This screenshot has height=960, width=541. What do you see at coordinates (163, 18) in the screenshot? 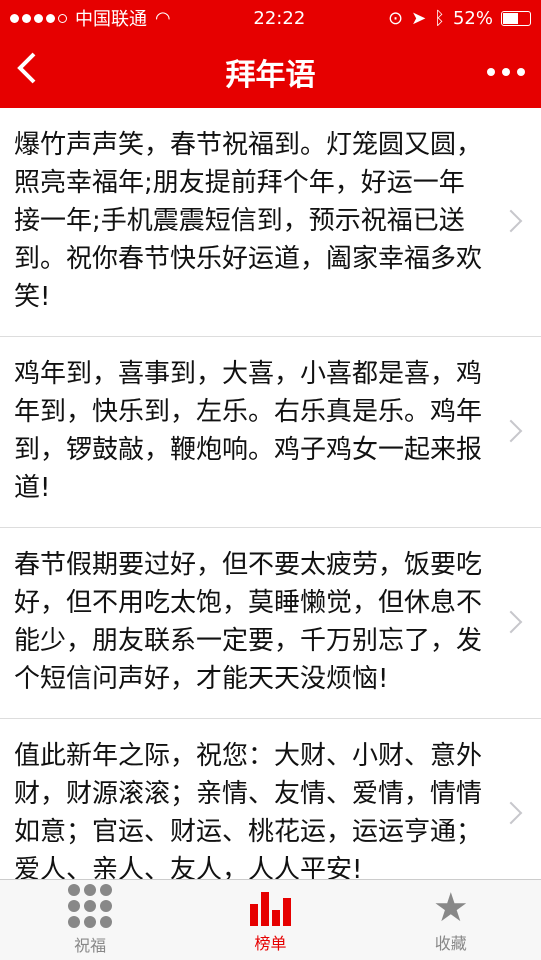
I see `wifi-icon: ◠` at bounding box center [163, 18].